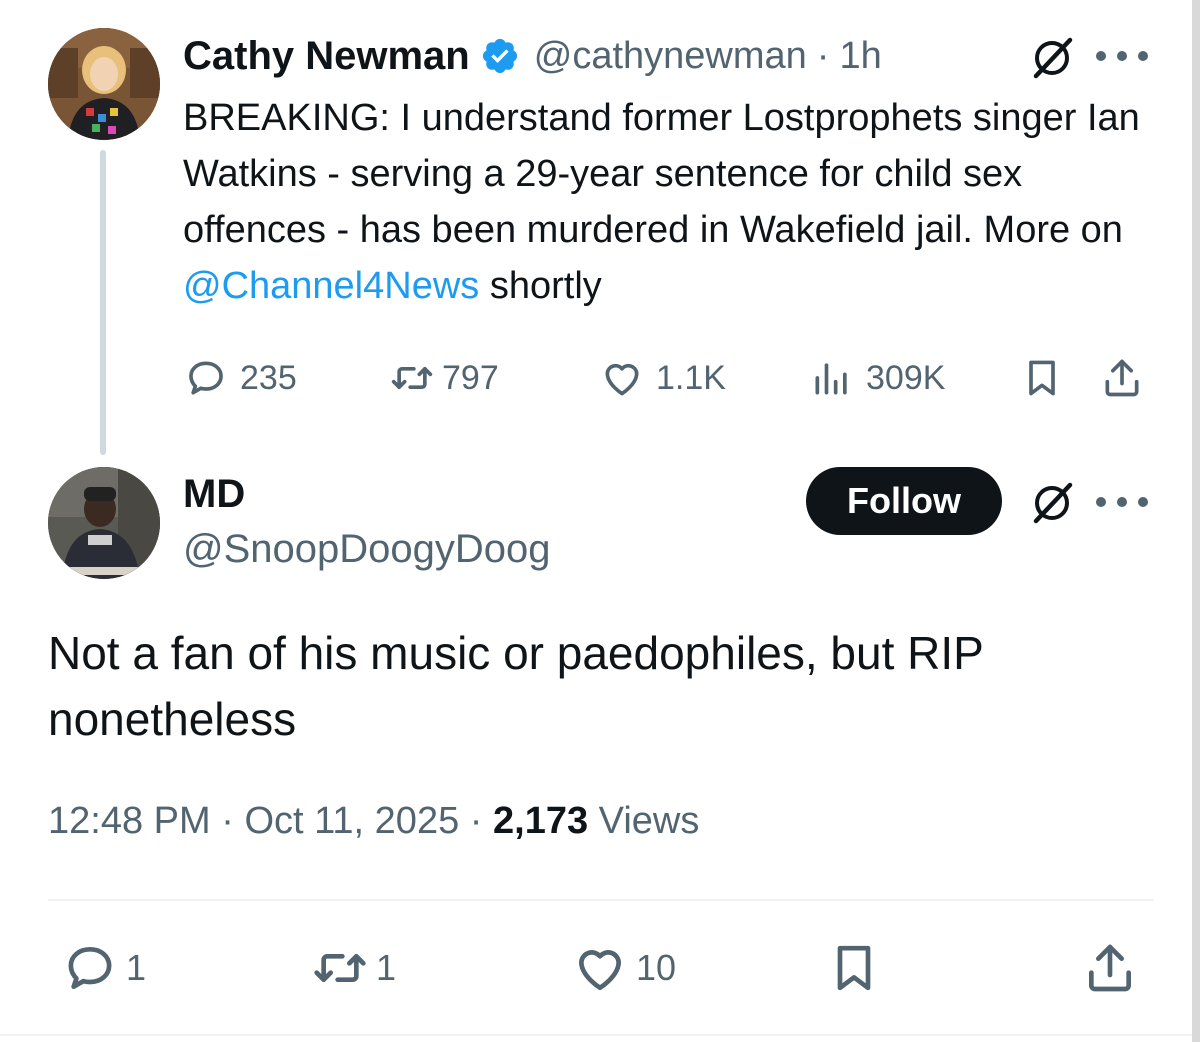 The width and height of the screenshot is (1200, 1042). I want to click on like-count: 10, so click(656, 967).